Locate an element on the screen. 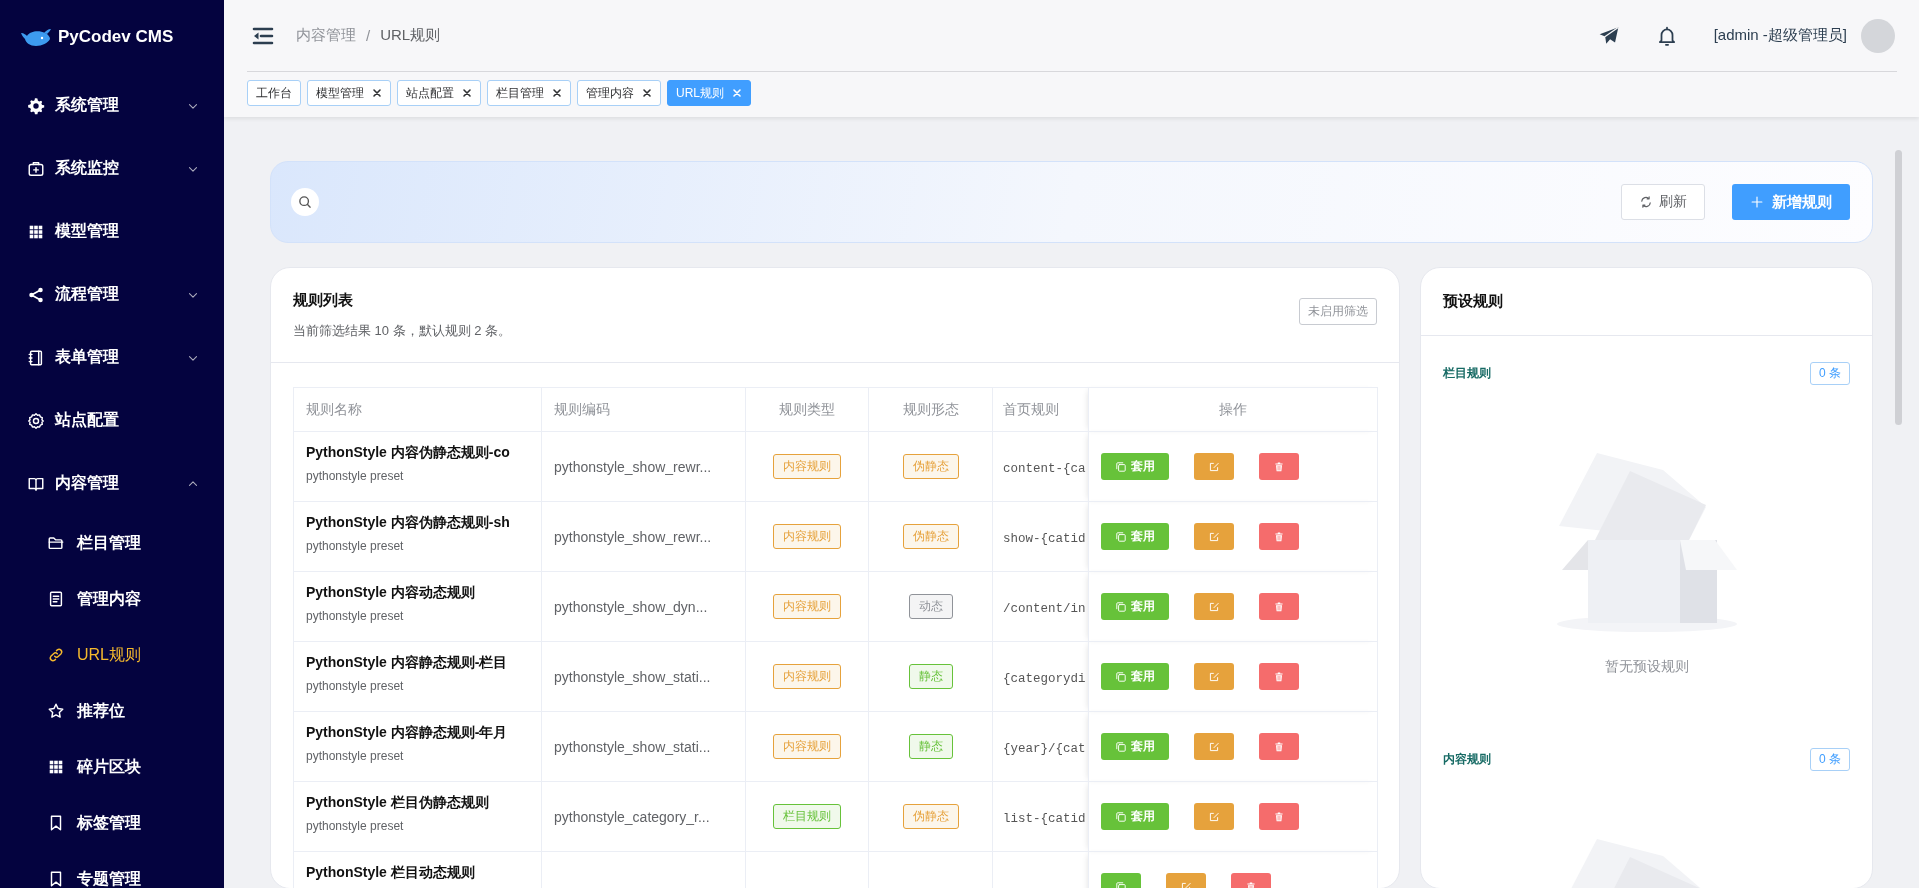 The image size is (1919, 888). scrollbar-thumb is located at coordinates (1898, 287).